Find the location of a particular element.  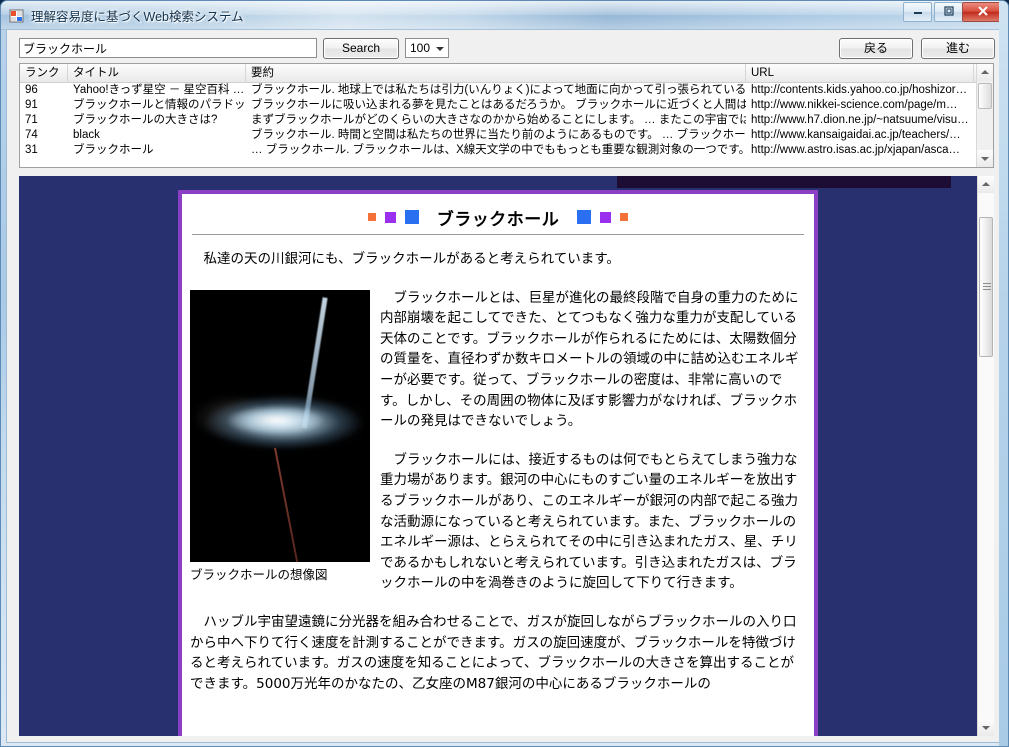

image-streak-layer is located at coordinates (286, 504).